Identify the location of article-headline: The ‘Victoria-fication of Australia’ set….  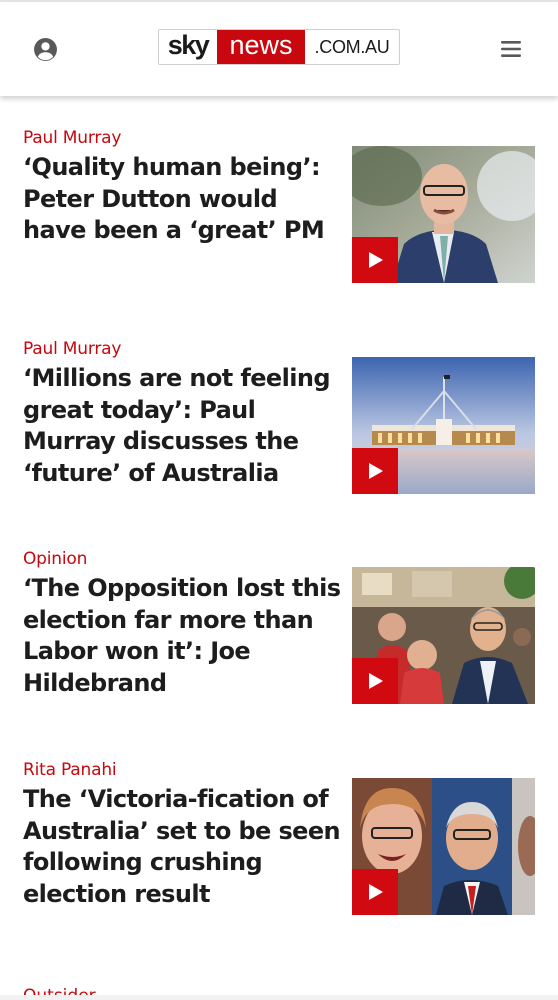
(184, 847).